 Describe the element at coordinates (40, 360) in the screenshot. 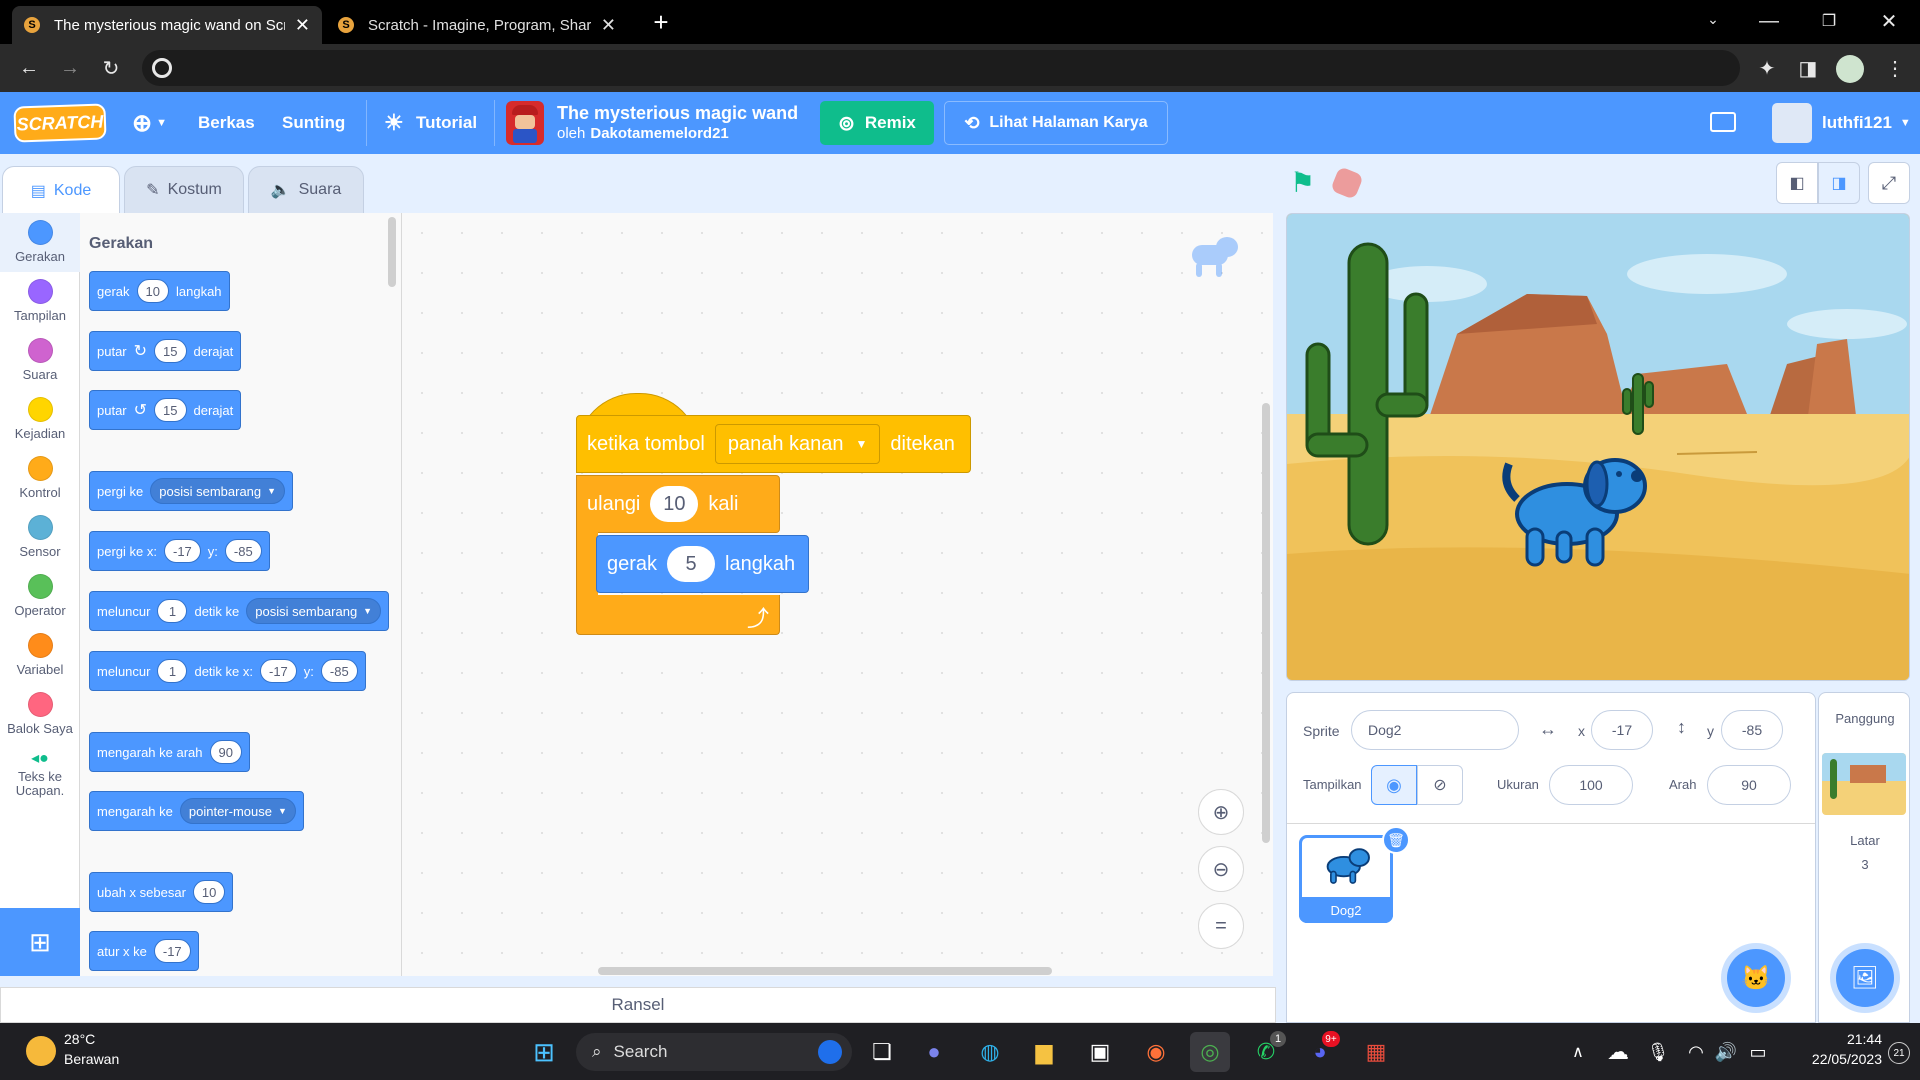

I see `category-sound: Suara` at that location.